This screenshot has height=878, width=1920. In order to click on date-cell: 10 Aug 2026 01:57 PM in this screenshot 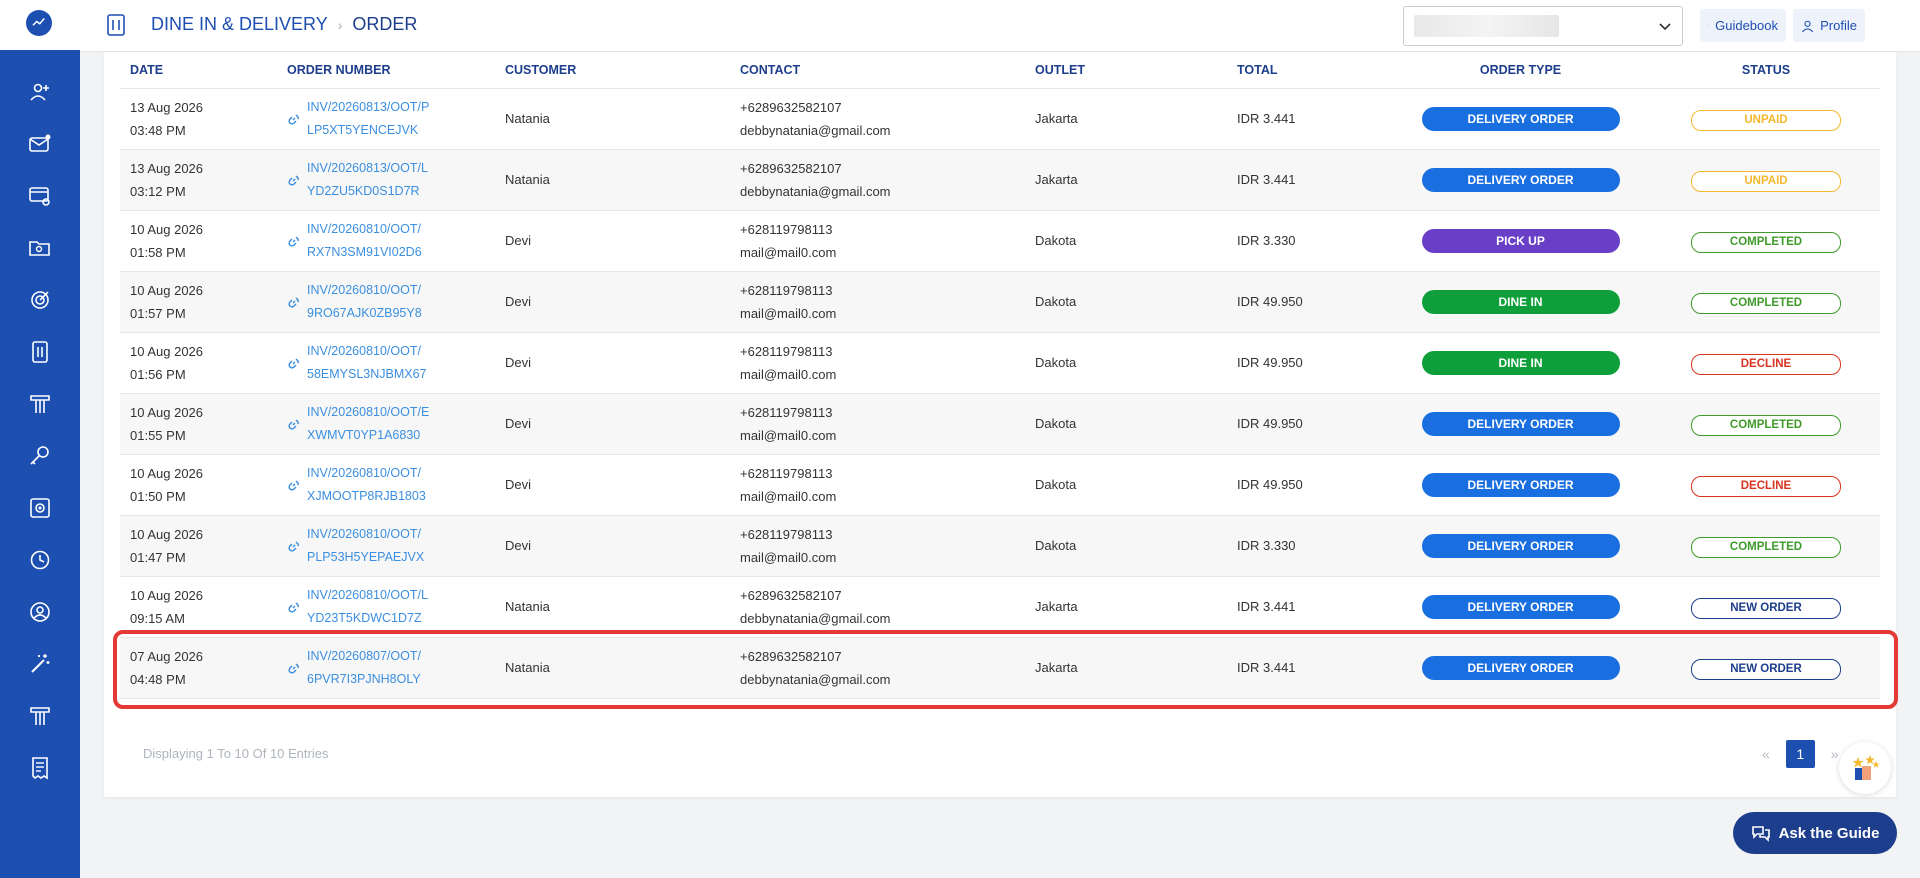, I will do `click(198, 302)`.